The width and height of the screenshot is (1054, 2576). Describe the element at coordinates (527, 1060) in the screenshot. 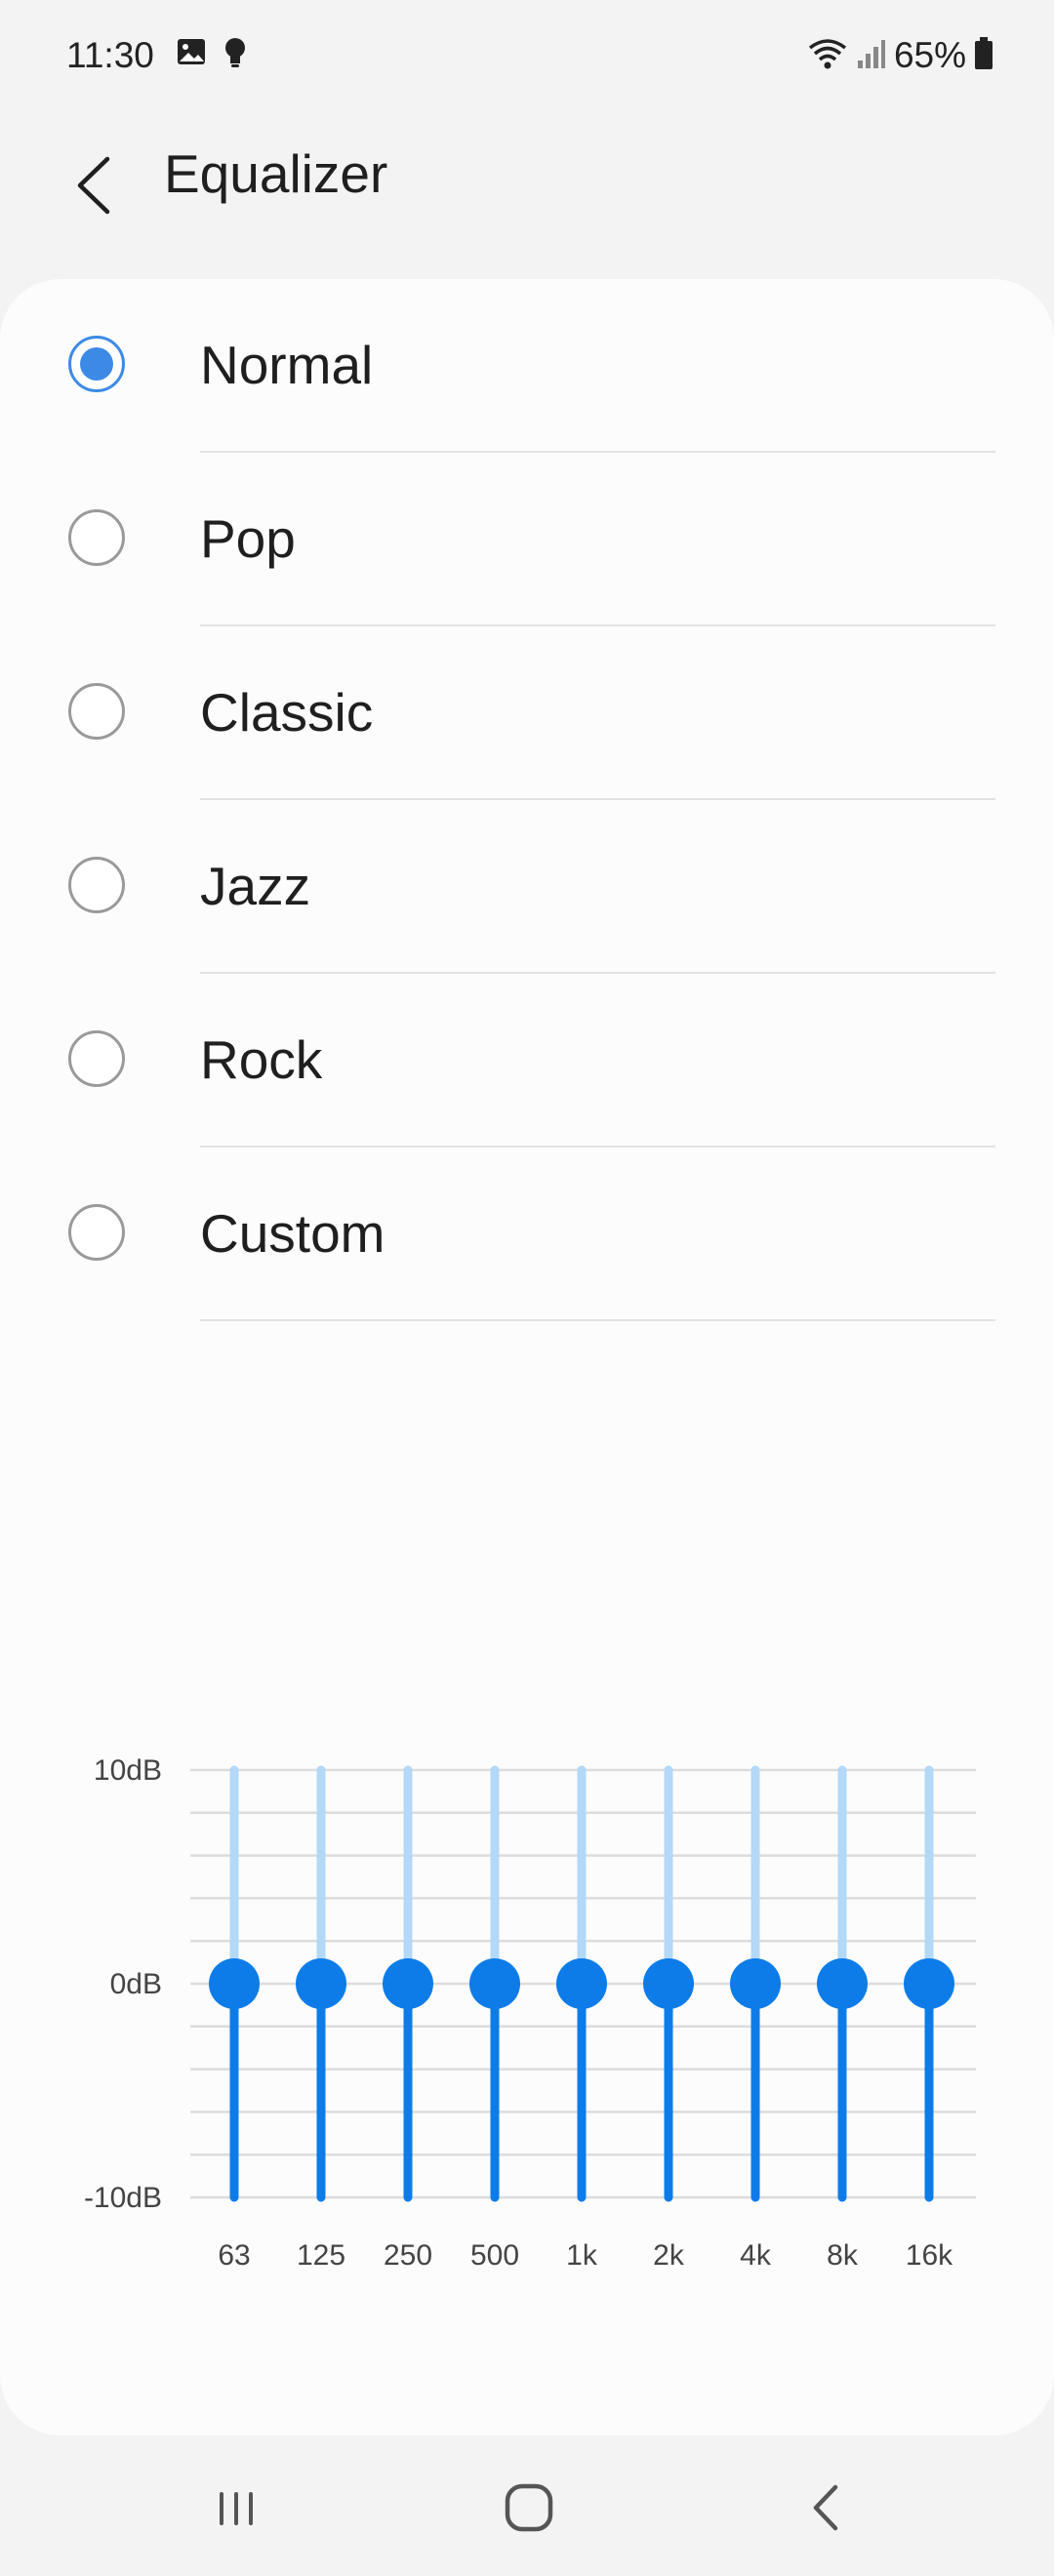

I see `preset-option-rock: Rock` at that location.